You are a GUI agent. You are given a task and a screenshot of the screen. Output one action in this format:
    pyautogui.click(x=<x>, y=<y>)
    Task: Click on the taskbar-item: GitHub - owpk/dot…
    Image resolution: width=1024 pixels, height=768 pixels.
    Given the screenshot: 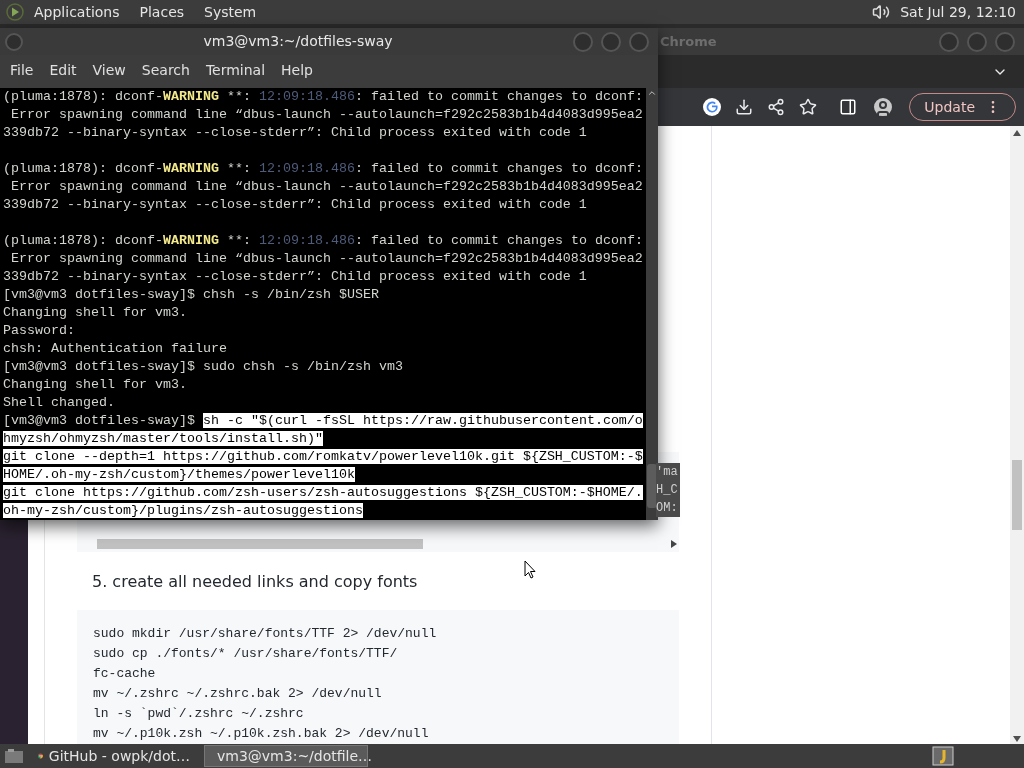 What is the action you would take?
    pyautogui.click(x=114, y=756)
    